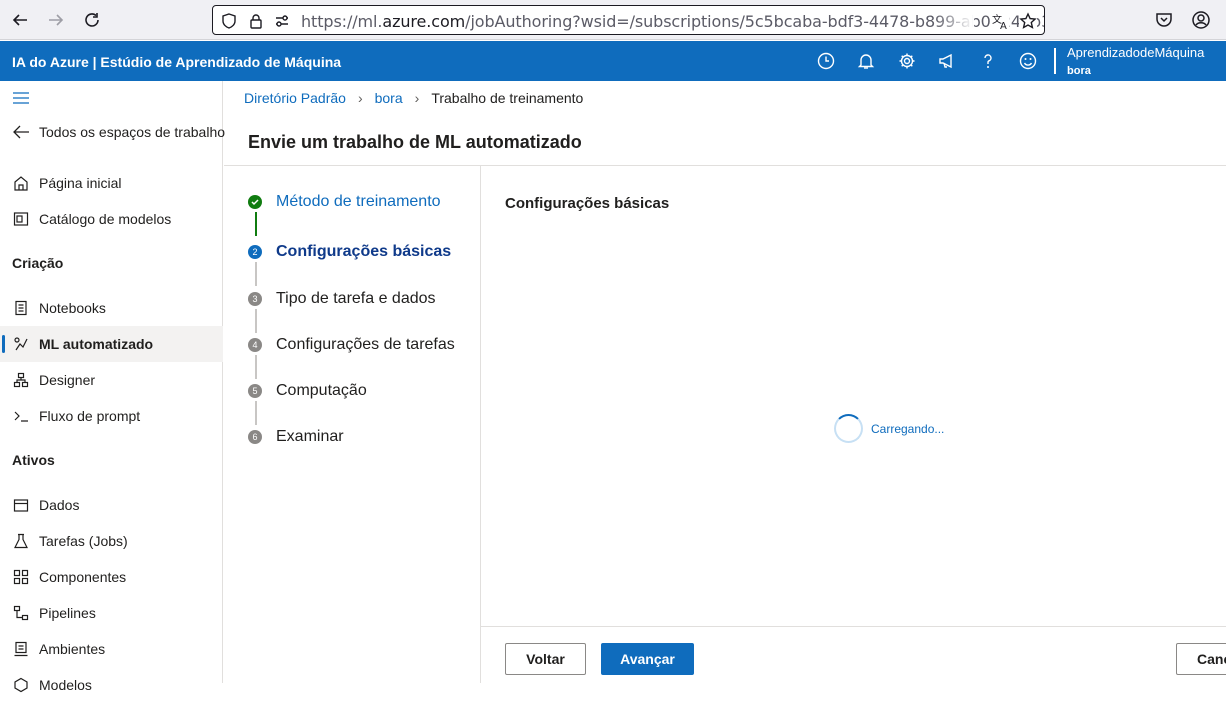 This screenshot has width=1226, height=703. Describe the element at coordinates (111, 541) in the screenshot. I see `sidebar-item-jobs: Tarefas (Jobs)` at that location.